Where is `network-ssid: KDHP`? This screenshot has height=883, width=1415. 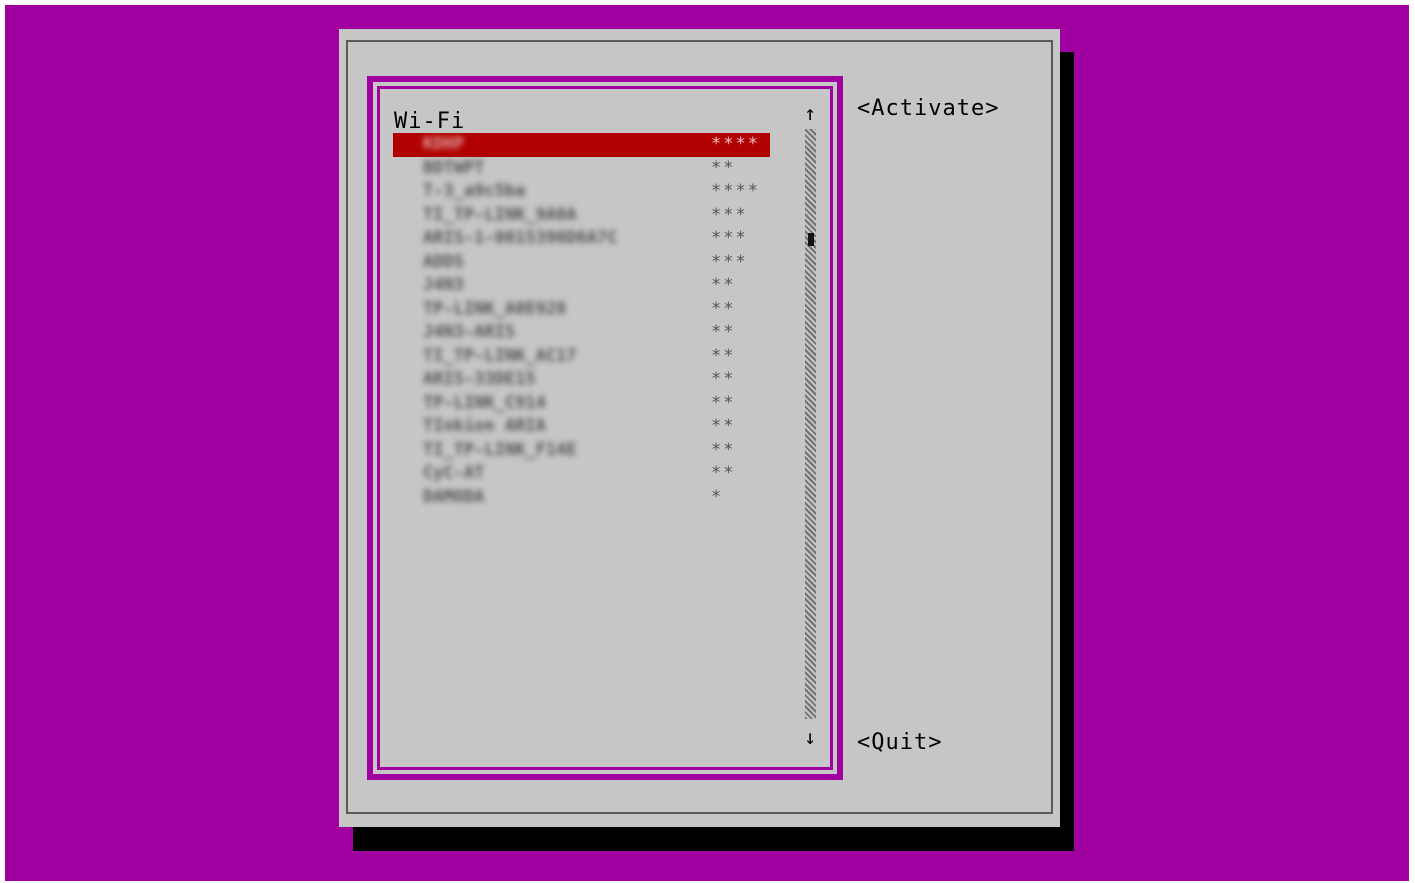 network-ssid: KDHP is located at coordinates (443, 144).